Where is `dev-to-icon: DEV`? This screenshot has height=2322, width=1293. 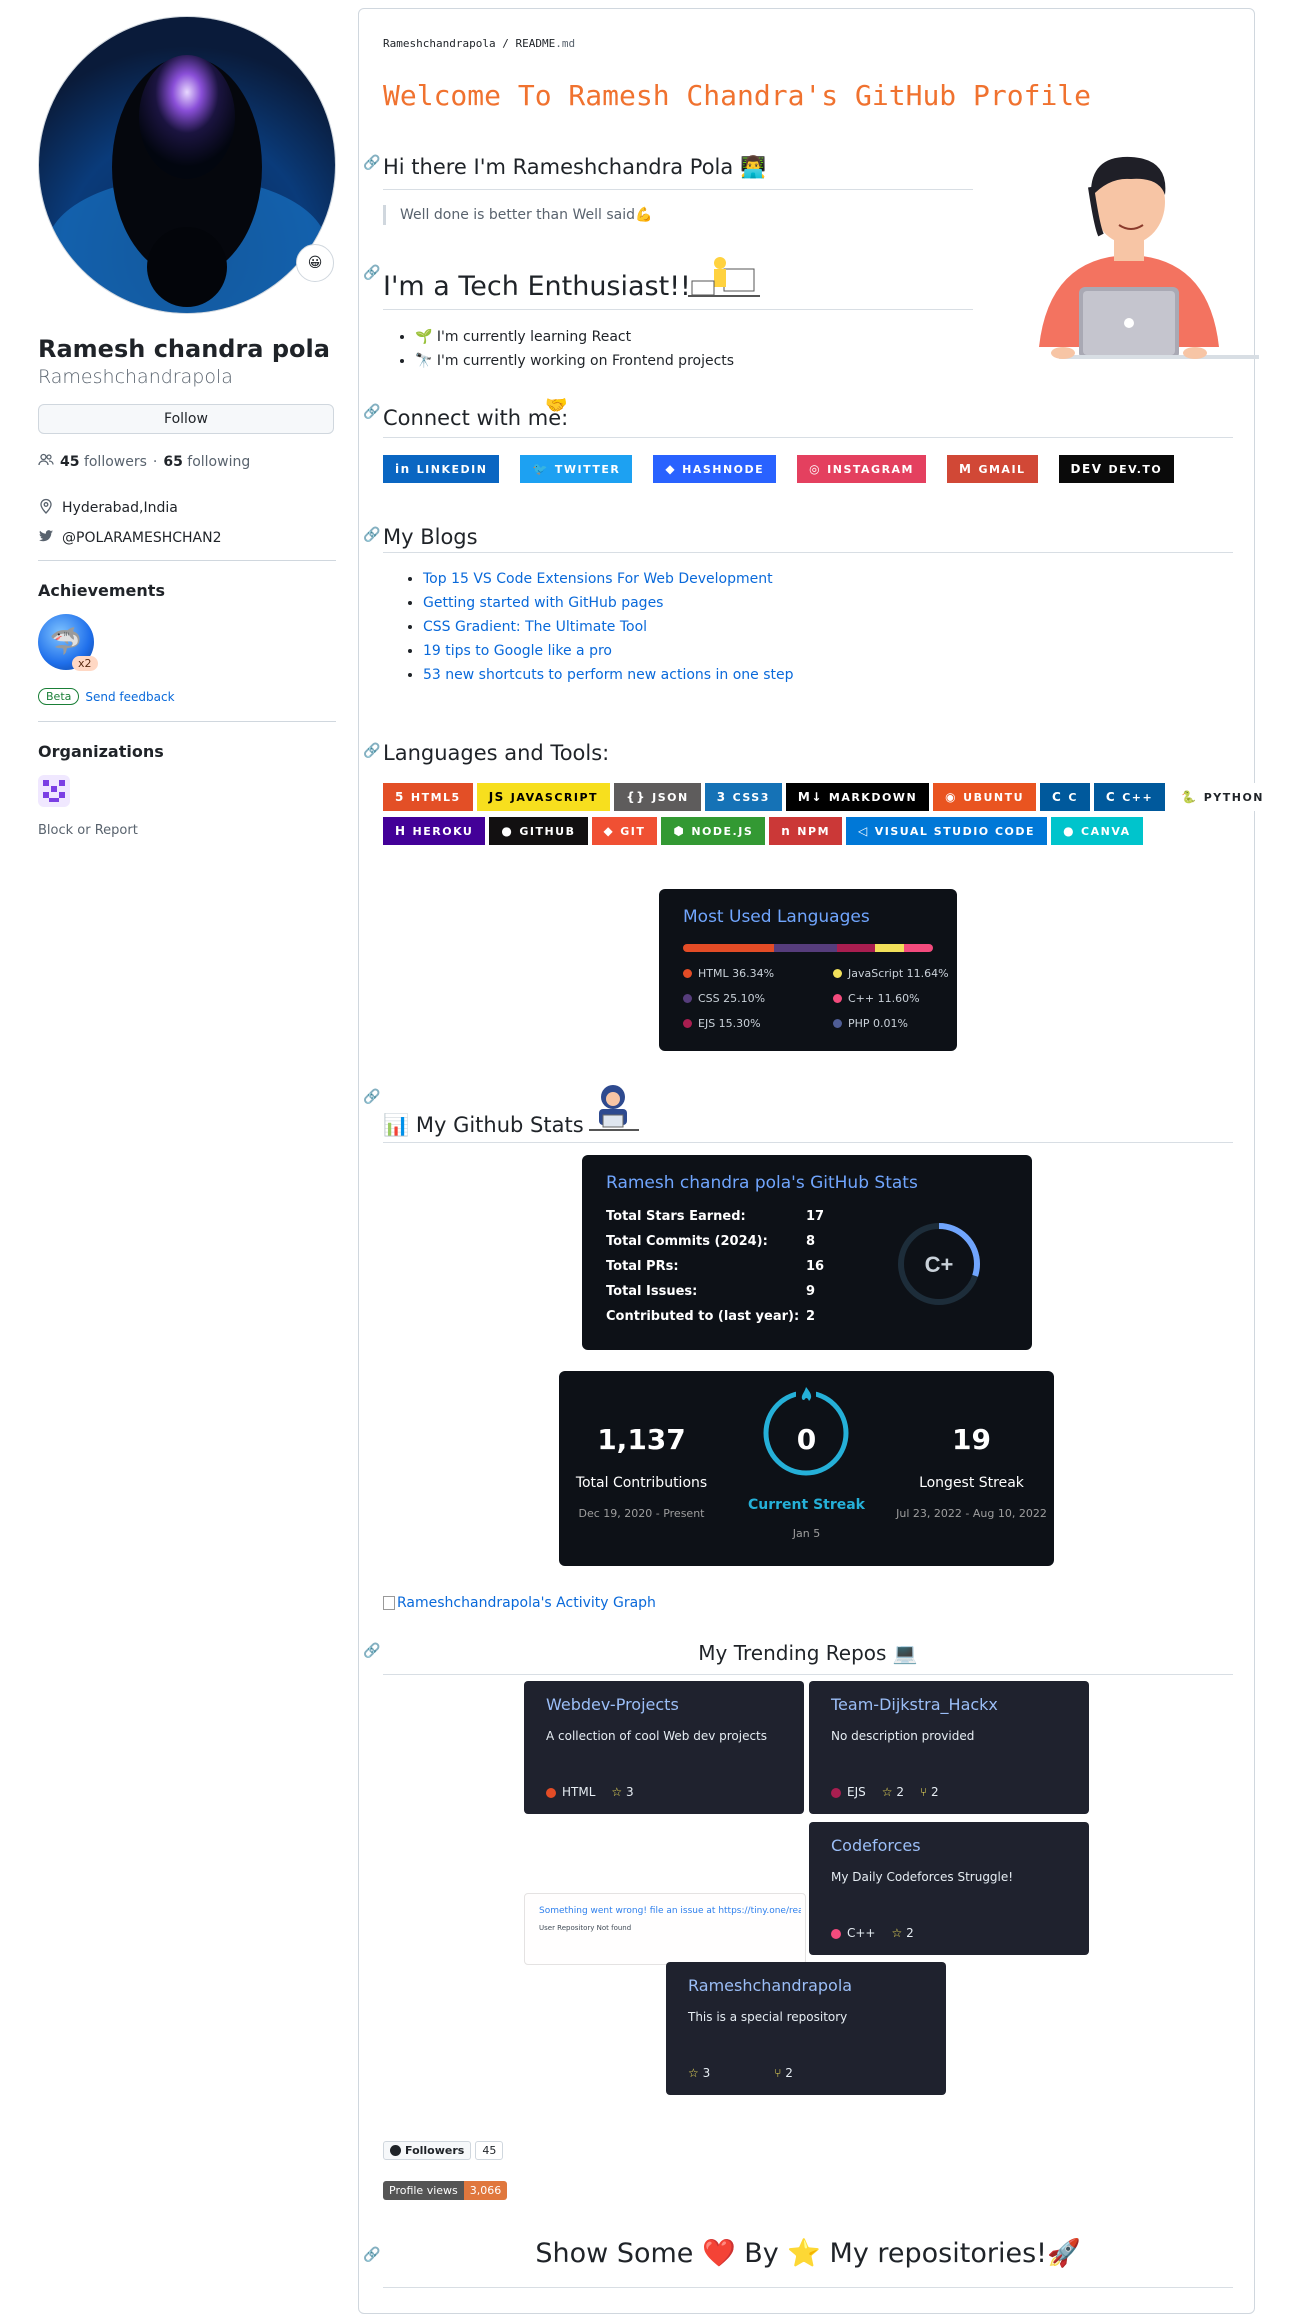 dev-to-icon: DEV is located at coordinates (1086, 469).